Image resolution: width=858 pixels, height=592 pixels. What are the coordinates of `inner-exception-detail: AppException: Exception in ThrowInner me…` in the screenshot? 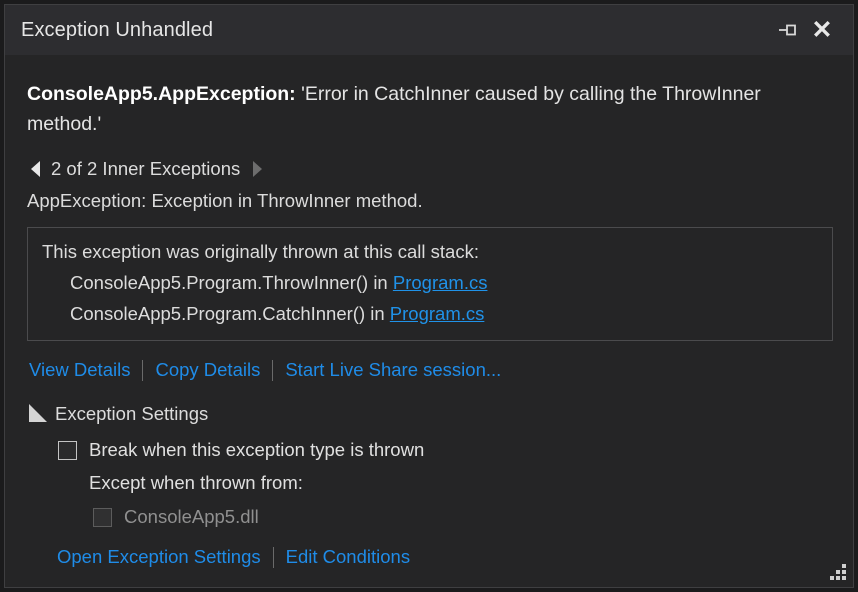 It's located at (225, 200).